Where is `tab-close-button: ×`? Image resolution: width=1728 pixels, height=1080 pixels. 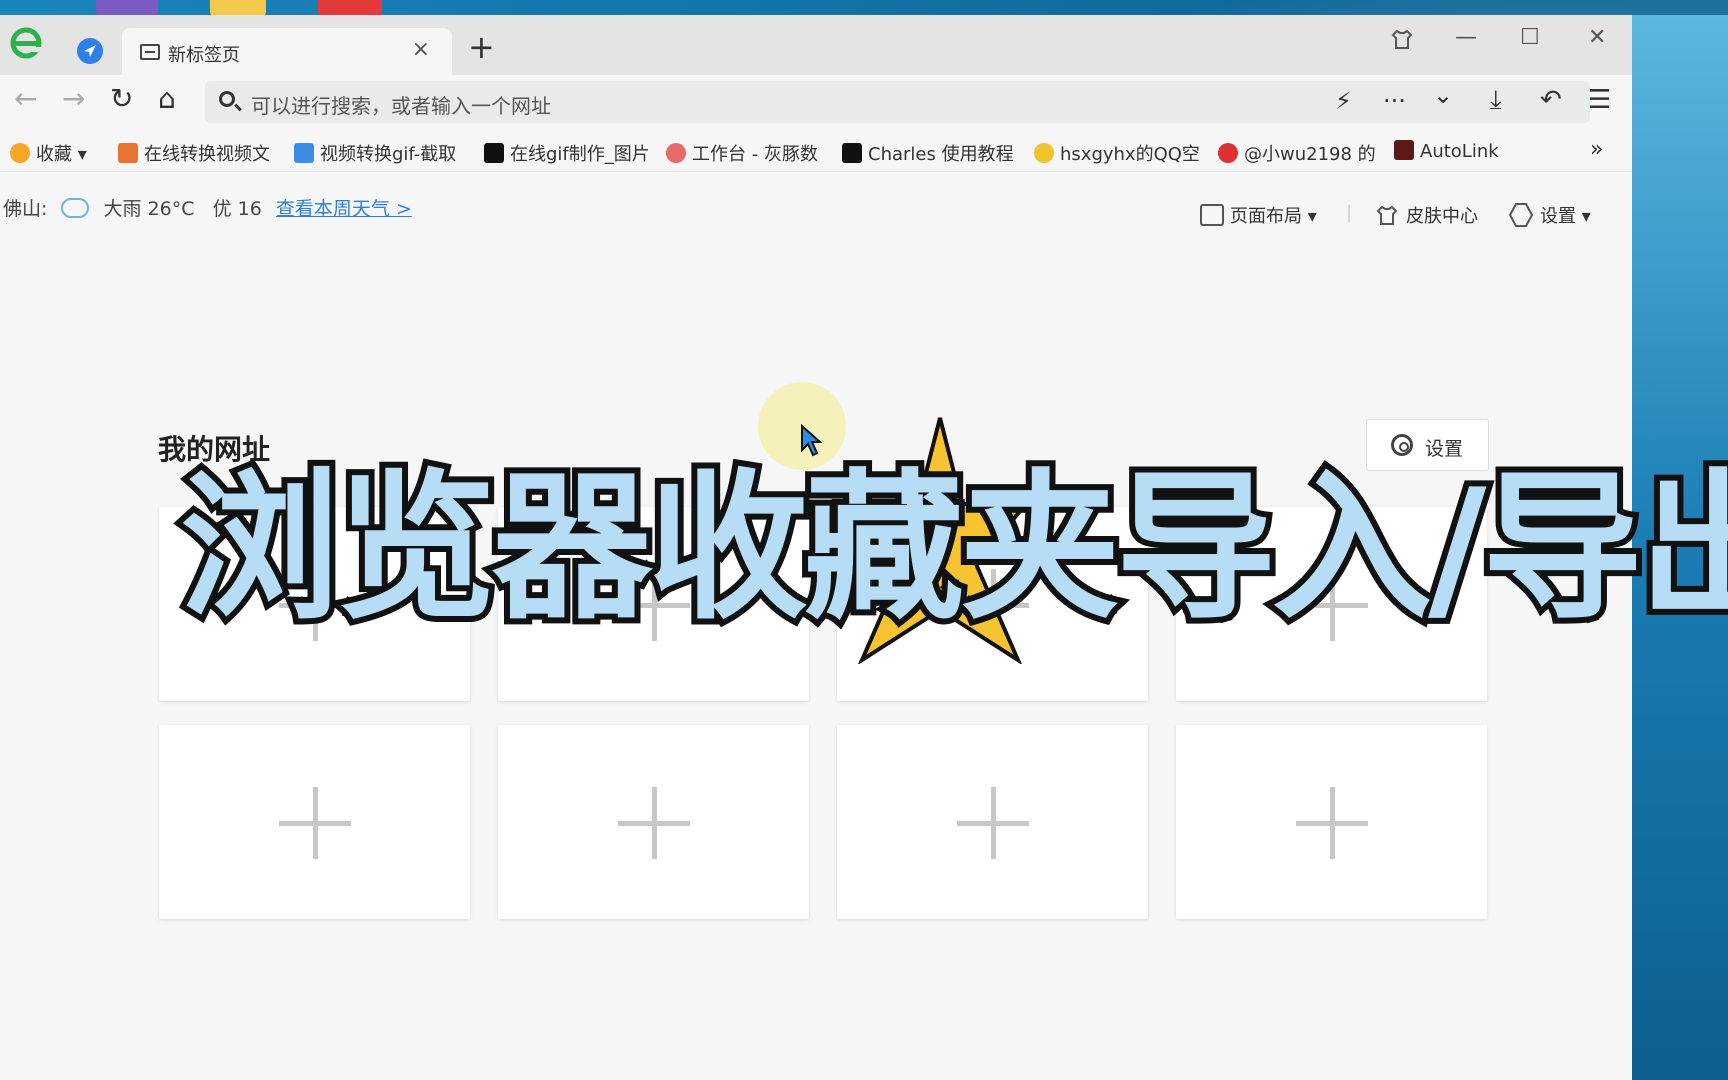 tab-close-button: × is located at coordinates (421, 49).